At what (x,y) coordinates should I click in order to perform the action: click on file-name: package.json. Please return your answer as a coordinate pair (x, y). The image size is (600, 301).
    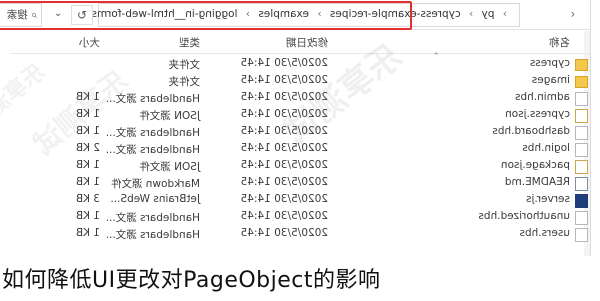
    Looking at the image, I should click on (535, 165).